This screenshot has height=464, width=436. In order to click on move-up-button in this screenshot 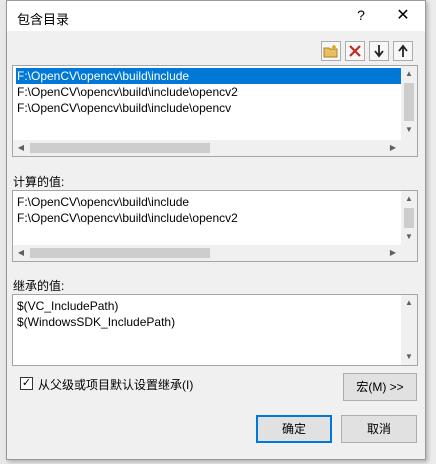, I will do `click(403, 51)`.